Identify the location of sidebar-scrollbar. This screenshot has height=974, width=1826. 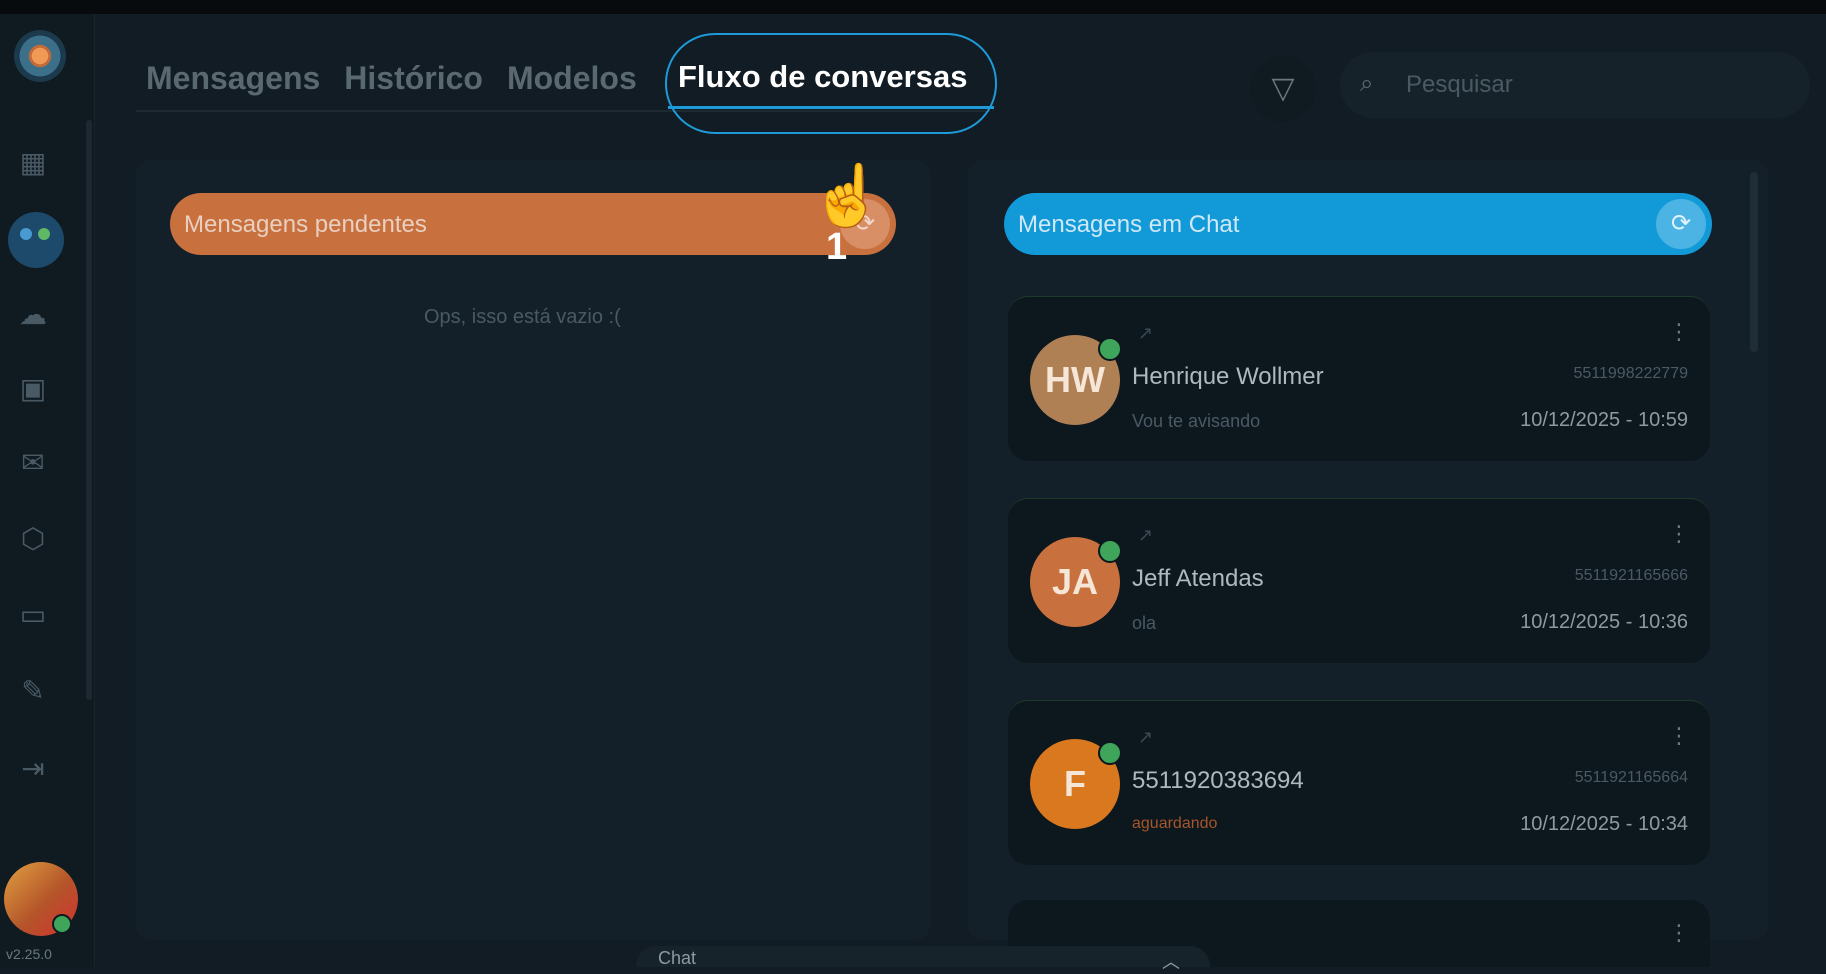
(89, 410).